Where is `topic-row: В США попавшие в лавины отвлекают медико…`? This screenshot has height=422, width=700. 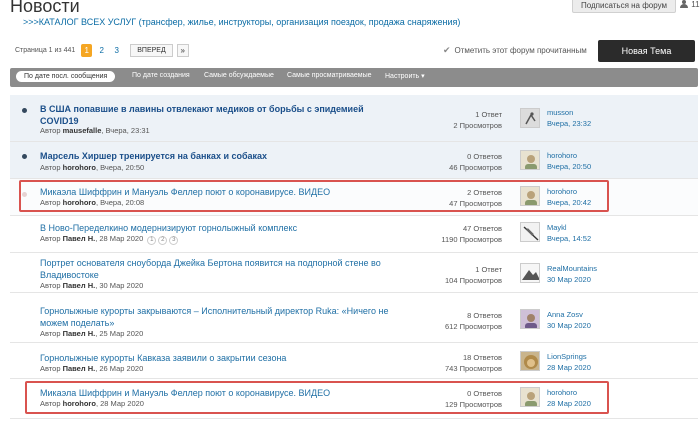 topic-row: В США попавшие в лавины отвлекают медико… is located at coordinates (354, 118).